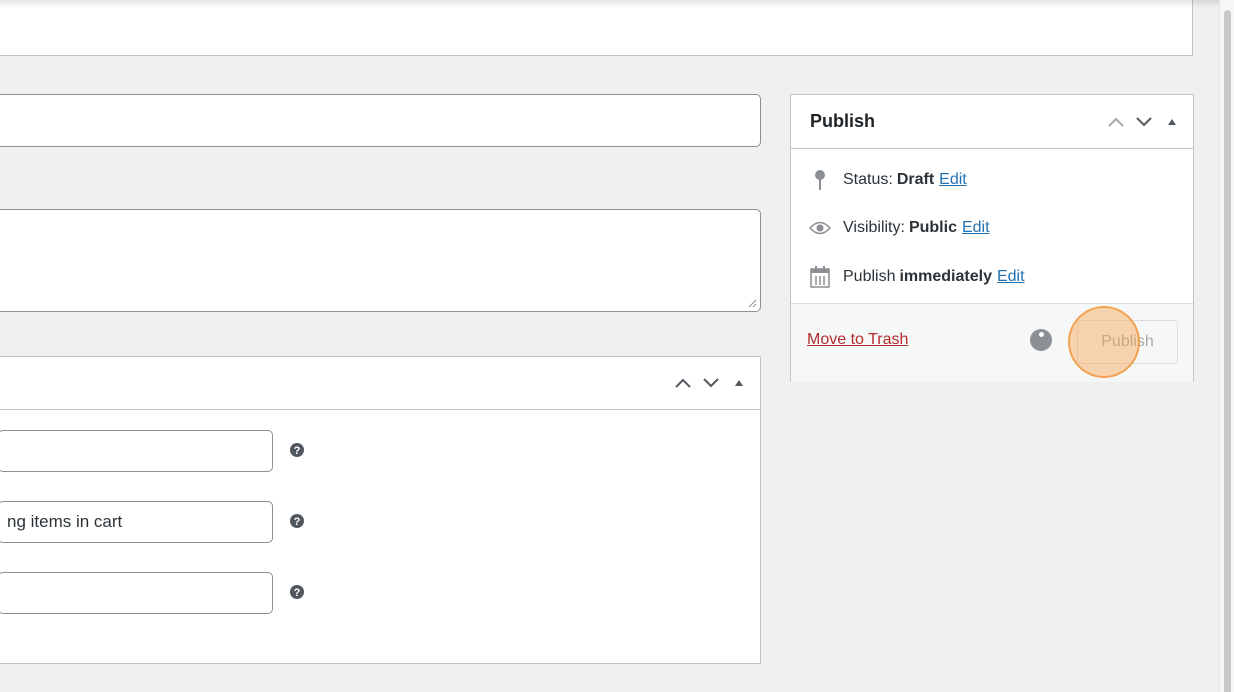  Describe the element at coordinates (915, 179) in the screenshot. I see `status-value: Draft` at that location.